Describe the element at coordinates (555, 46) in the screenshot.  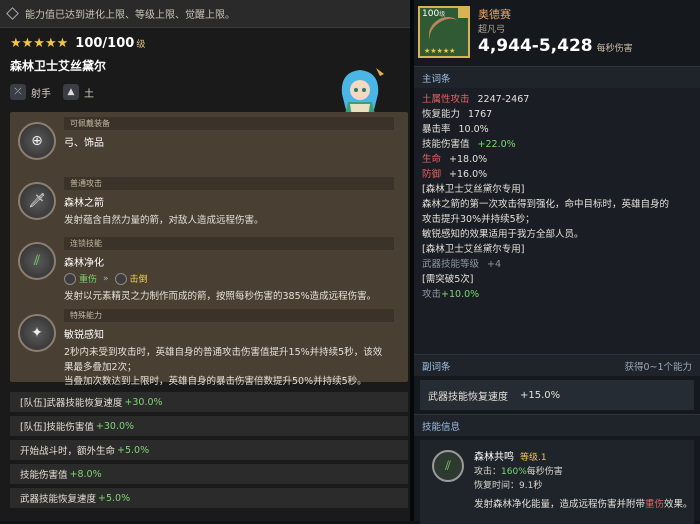
I see `weapon-damage: 4,944-5,428 每秒伤害` at that location.